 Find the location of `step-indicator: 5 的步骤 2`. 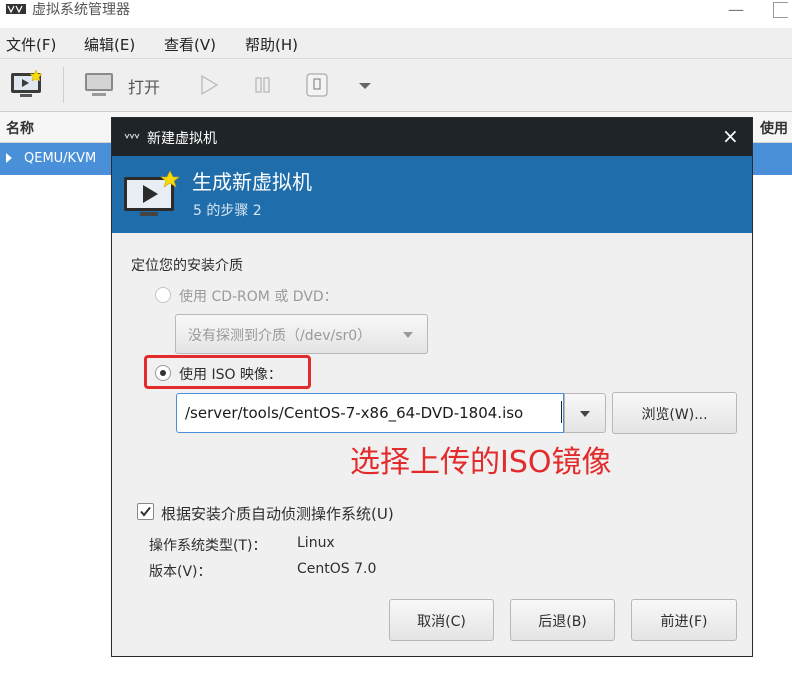

step-indicator: 5 的步骤 2 is located at coordinates (227, 211).